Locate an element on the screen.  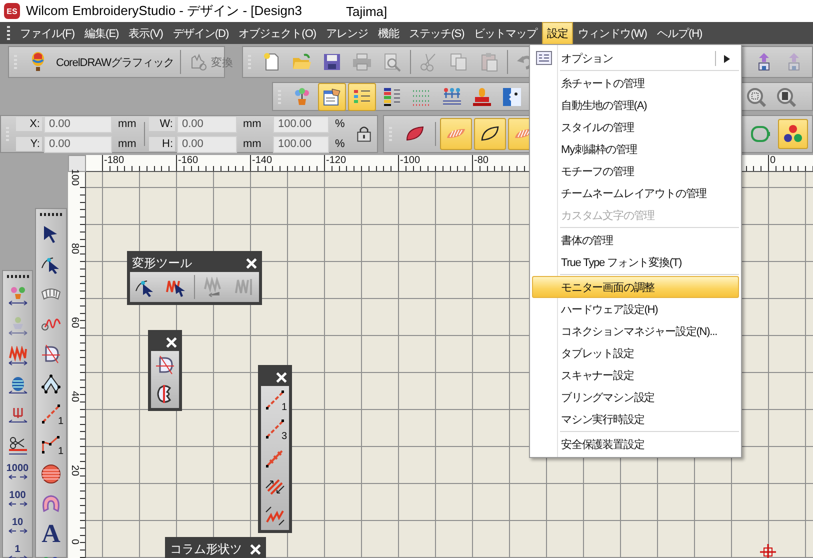
ruler-number: 40 is located at coordinates (74, 396).